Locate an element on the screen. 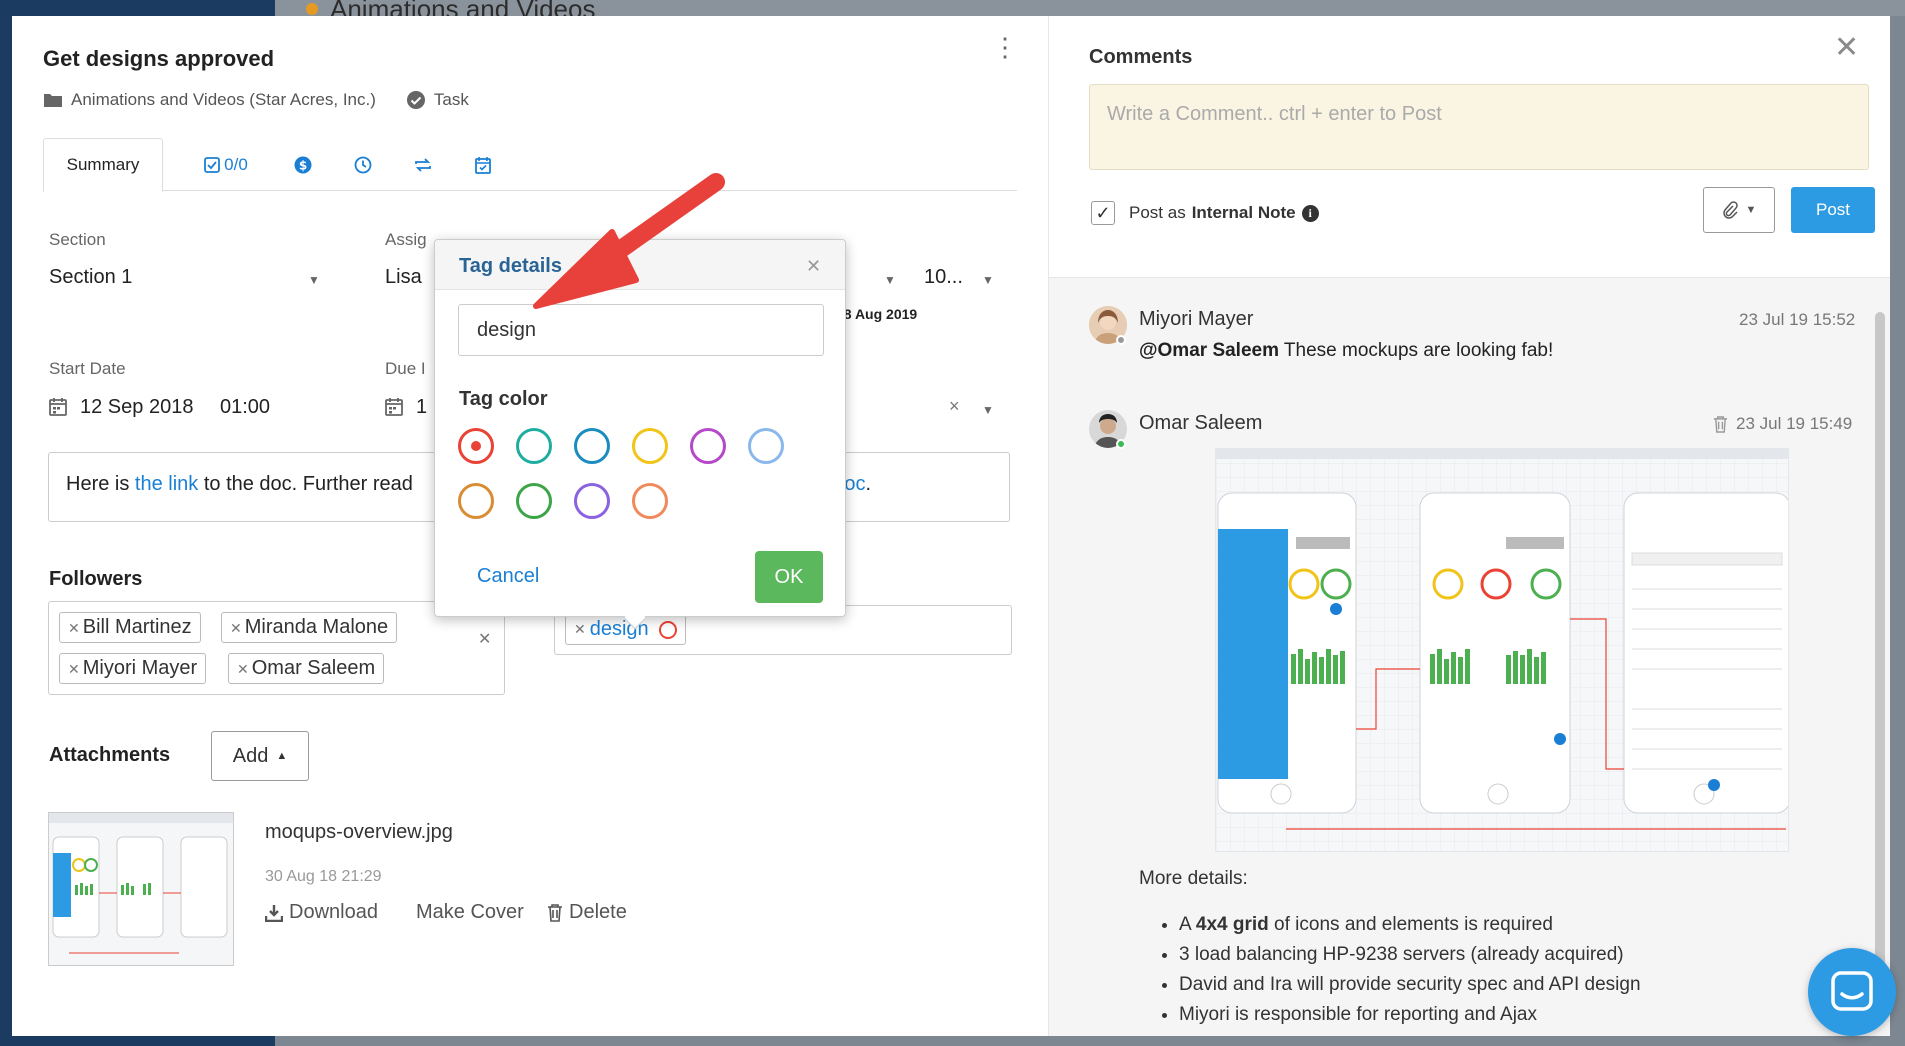 The width and height of the screenshot is (1905, 1046). internal-note-checkbox: ✓ is located at coordinates (1103, 213).